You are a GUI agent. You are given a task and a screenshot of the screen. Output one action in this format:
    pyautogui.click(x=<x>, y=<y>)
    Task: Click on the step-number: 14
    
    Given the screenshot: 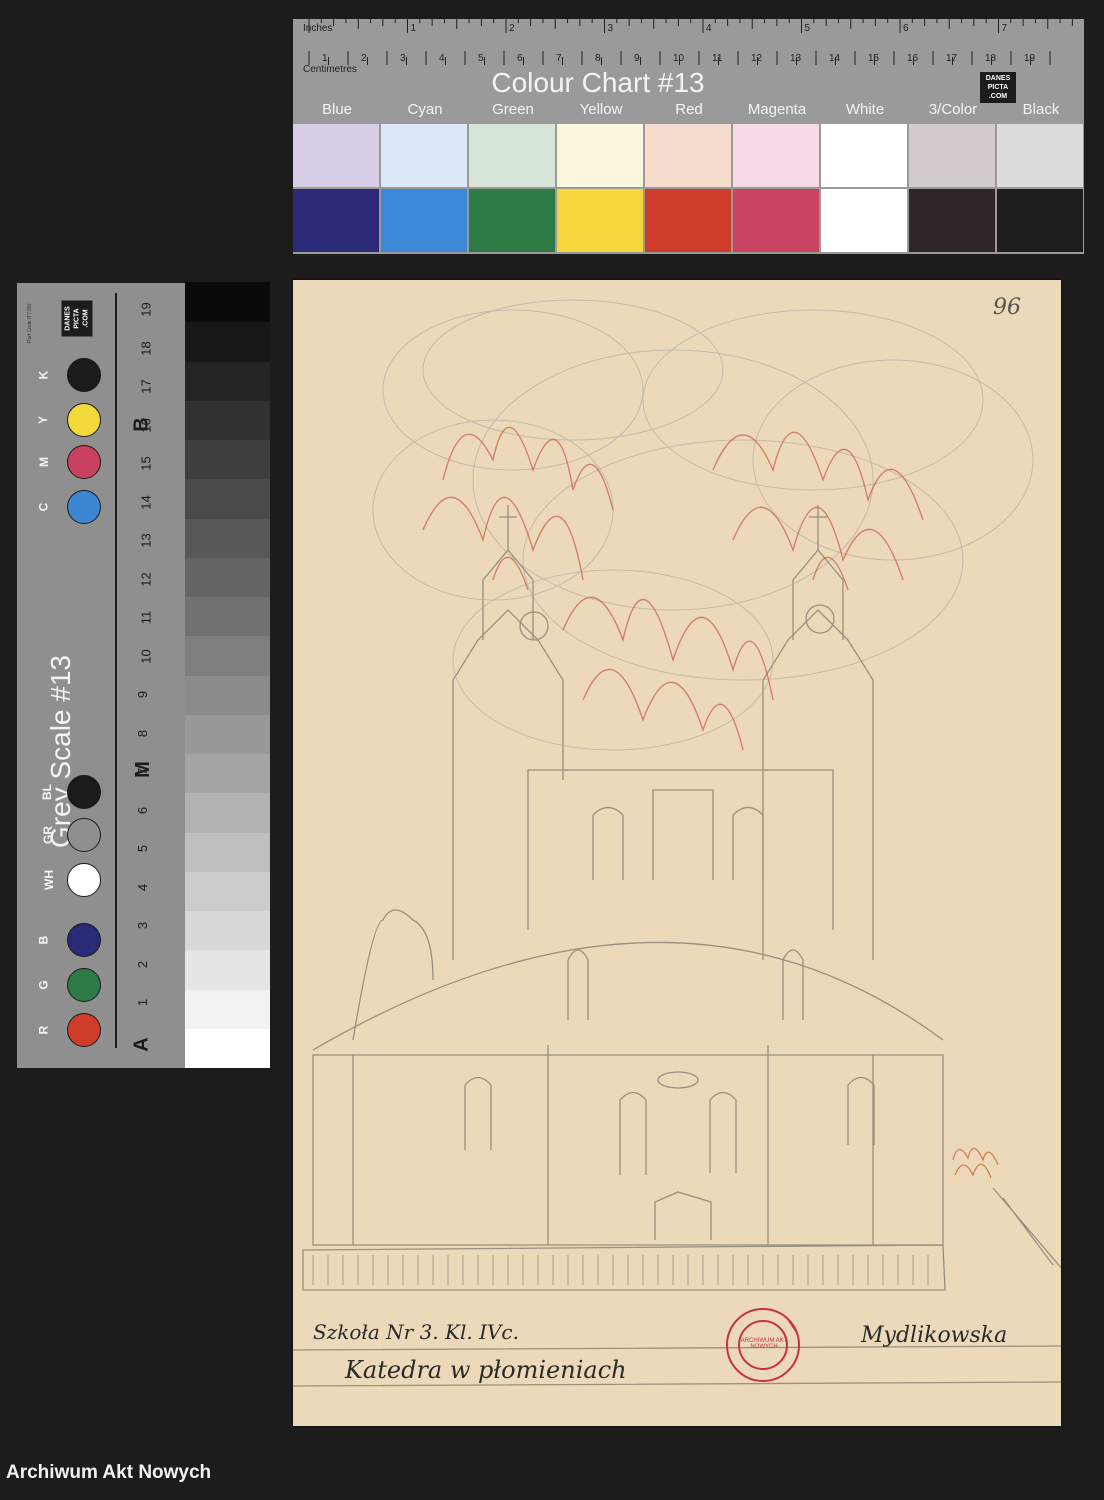 What is the action you would take?
    pyautogui.click(x=146, y=502)
    